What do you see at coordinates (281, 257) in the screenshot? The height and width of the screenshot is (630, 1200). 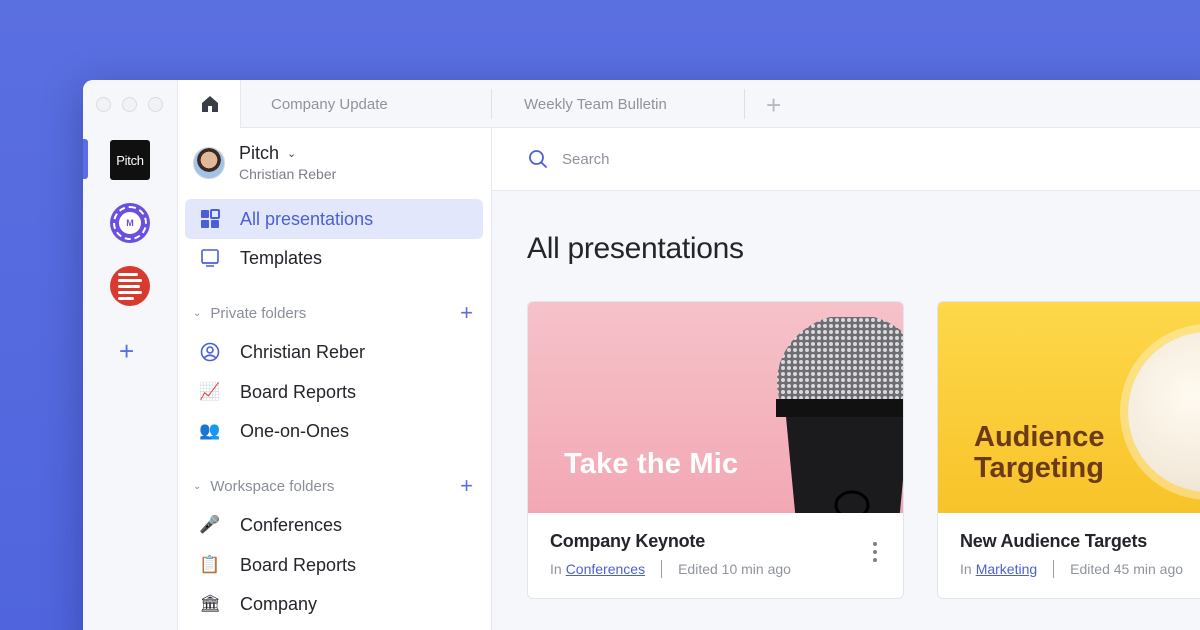 I see `nav-label: Templates` at bounding box center [281, 257].